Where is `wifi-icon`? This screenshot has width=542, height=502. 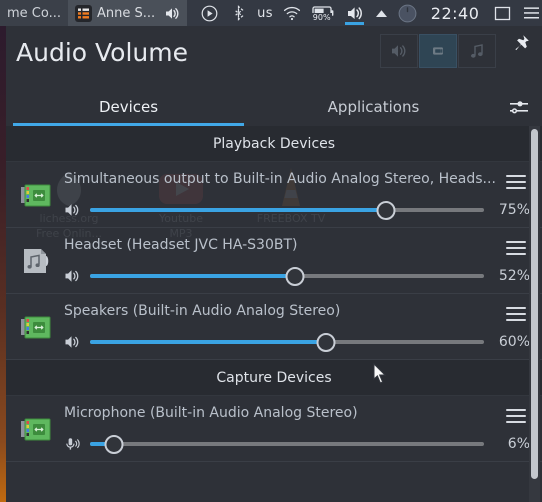 wifi-icon is located at coordinates (292, 13).